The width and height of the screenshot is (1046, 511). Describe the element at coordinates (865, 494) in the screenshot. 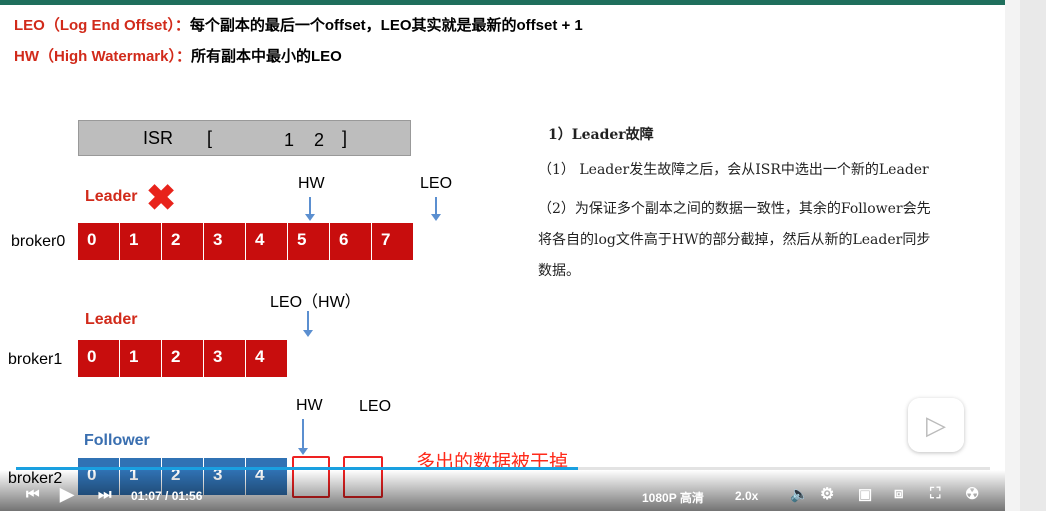

I see `pip-icon: ▣` at that location.